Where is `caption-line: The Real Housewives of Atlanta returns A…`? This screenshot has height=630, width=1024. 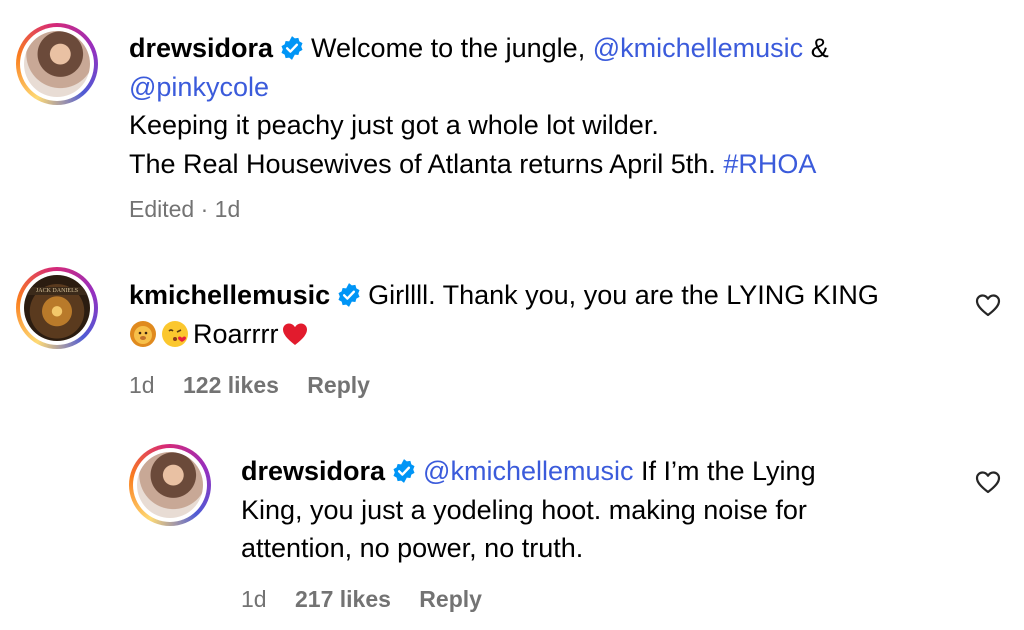
caption-line: The Real Housewives of Atlanta returns A… is located at coordinates (422, 163).